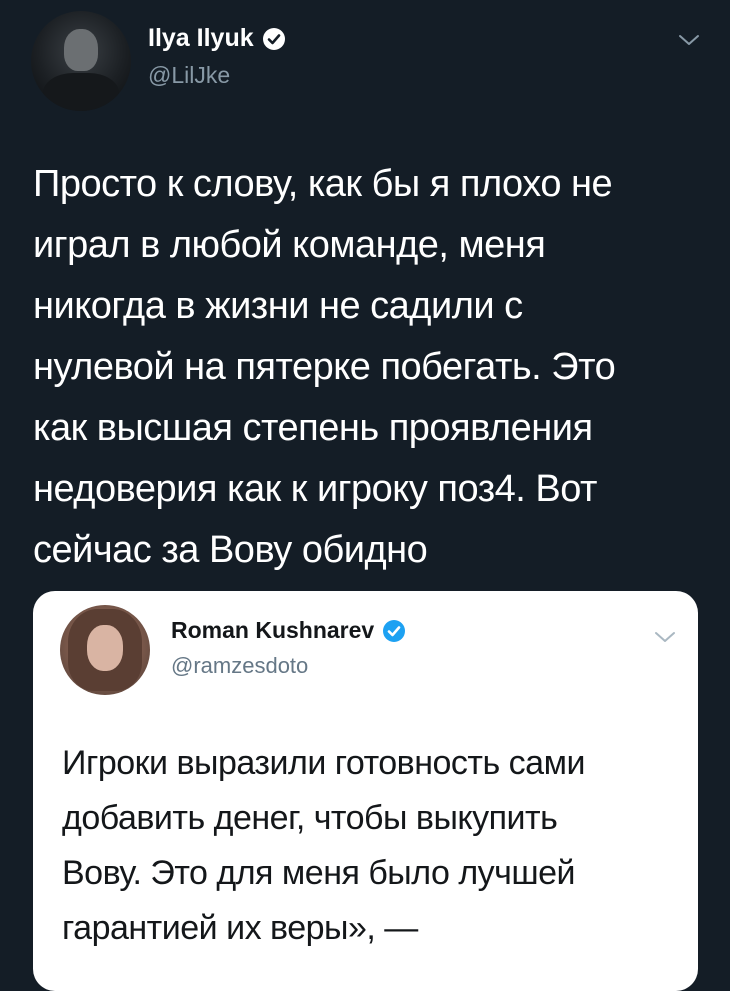 The height and width of the screenshot is (991, 730). Describe the element at coordinates (81, 50) in the screenshot. I see `avatar-head-shape` at that location.